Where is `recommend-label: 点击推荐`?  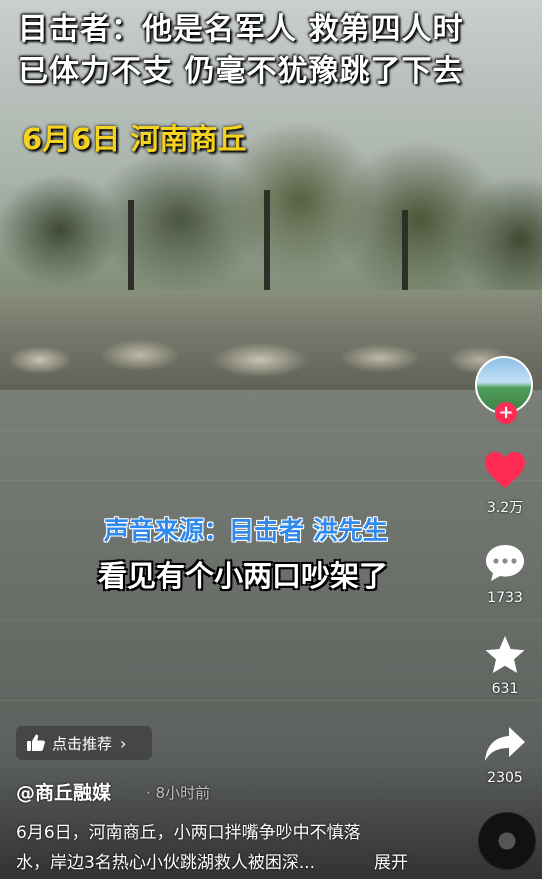 recommend-label: 点击推荐 is located at coordinates (82, 743).